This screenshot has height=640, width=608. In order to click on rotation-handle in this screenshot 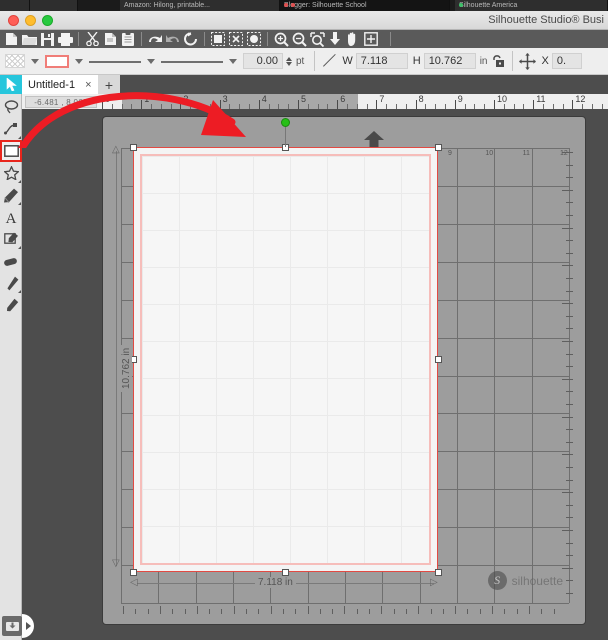, I will do `click(285, 122)`.